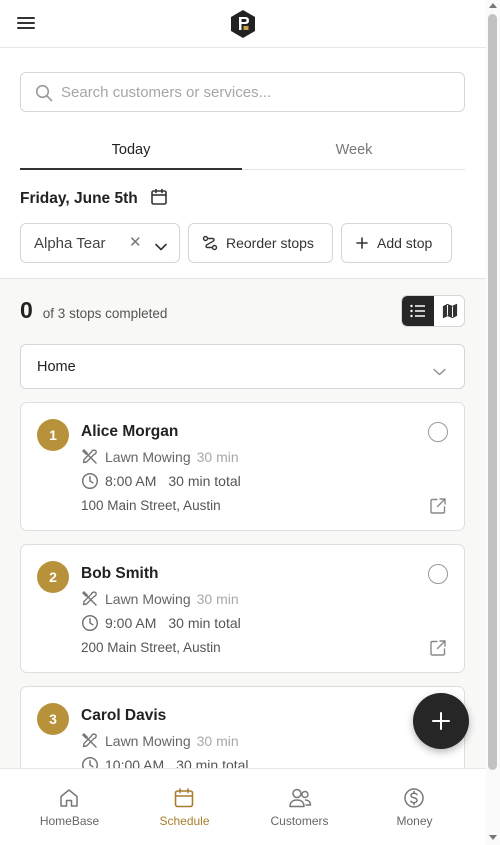  Describe the element at coordinates (414, 821) in the screenshot. I see `nav-label: Money` at that location.